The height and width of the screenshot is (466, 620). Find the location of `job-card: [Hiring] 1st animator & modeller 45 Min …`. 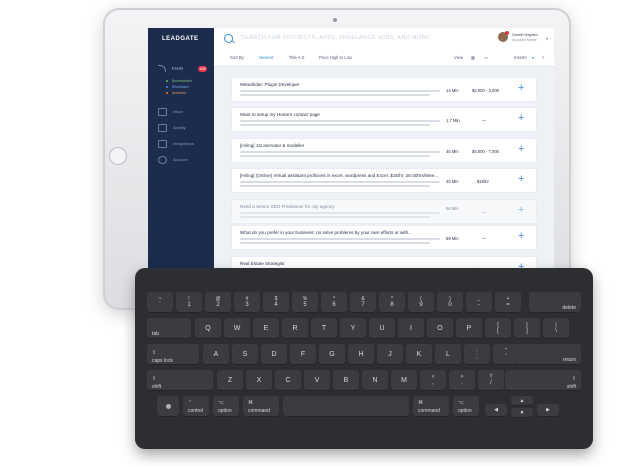

job-card: [Hiring] 1st animator & modeller 45 Min … is located at coordinates (384, 150).